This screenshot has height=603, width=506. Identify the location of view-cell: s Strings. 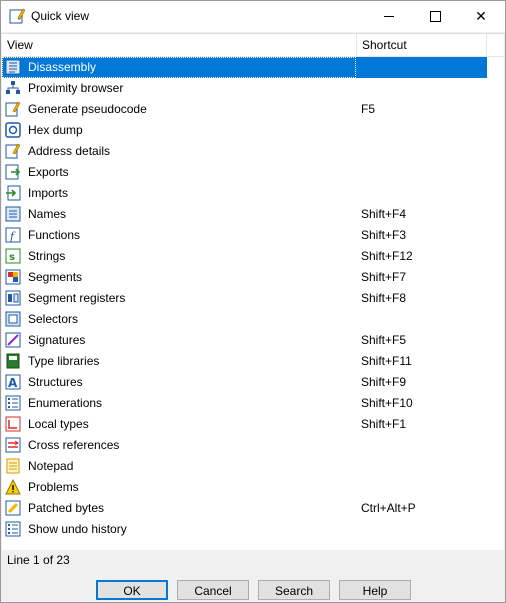
(179, 256).